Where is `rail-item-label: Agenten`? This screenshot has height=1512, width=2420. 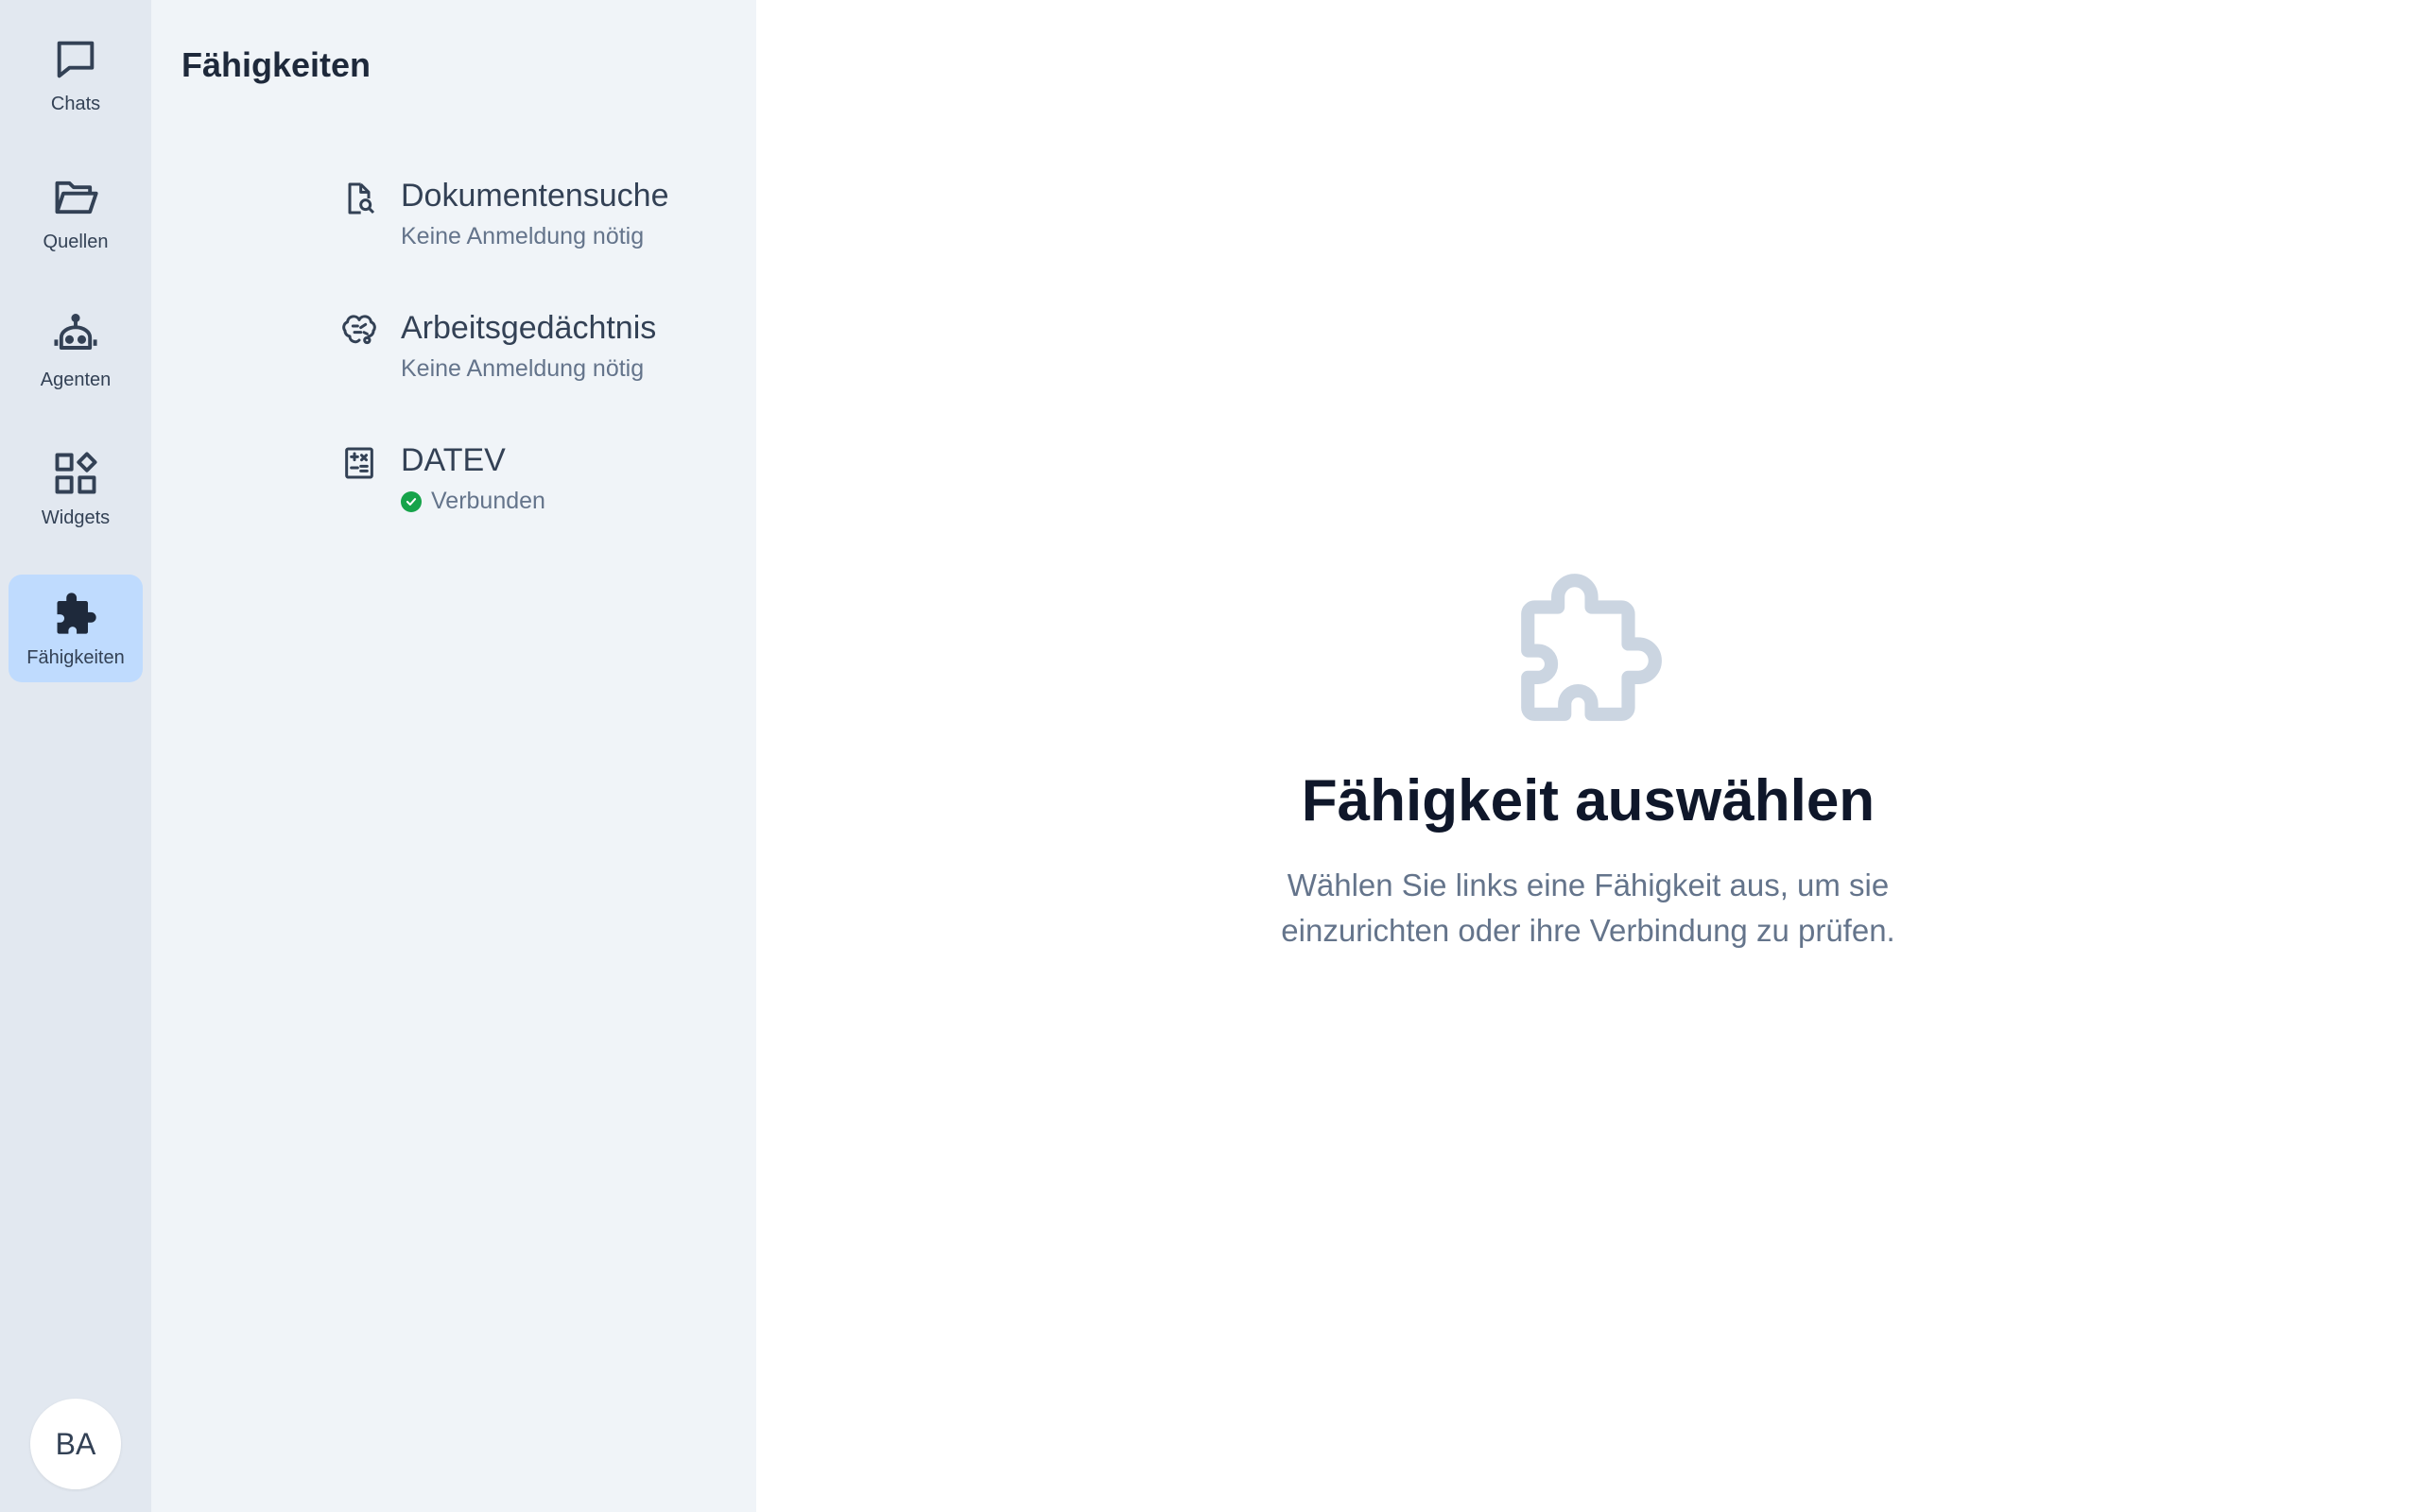
rail-item-label: Agenten is located at coordinates (76, 379).